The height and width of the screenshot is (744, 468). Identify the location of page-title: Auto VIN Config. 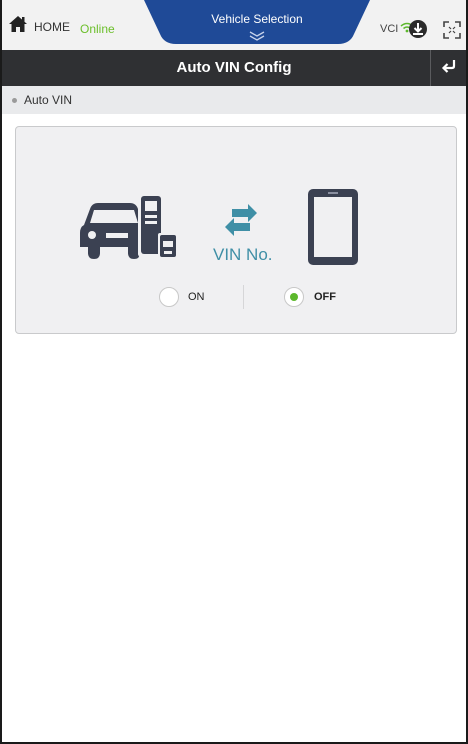
(234, 67).